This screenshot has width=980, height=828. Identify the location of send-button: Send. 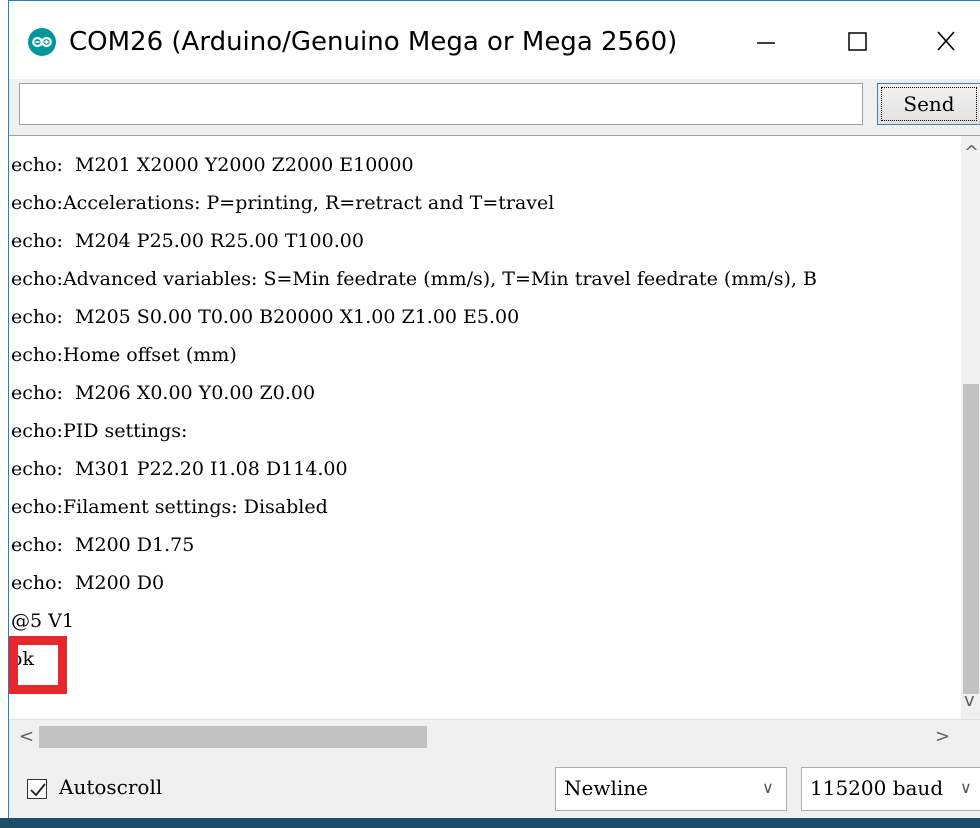
(928, 104).